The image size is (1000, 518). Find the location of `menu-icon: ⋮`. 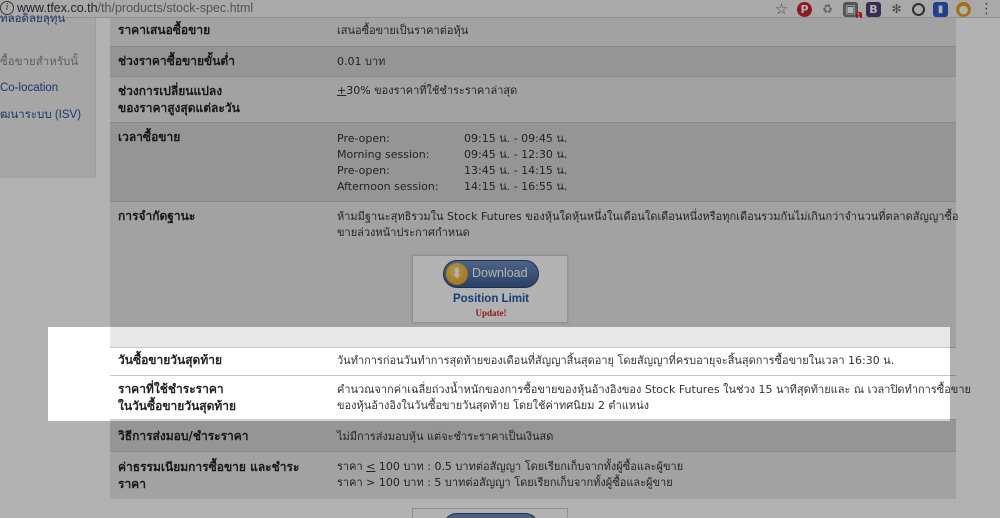

menu-icon: ⋮ is located at coordinates (986, 9).